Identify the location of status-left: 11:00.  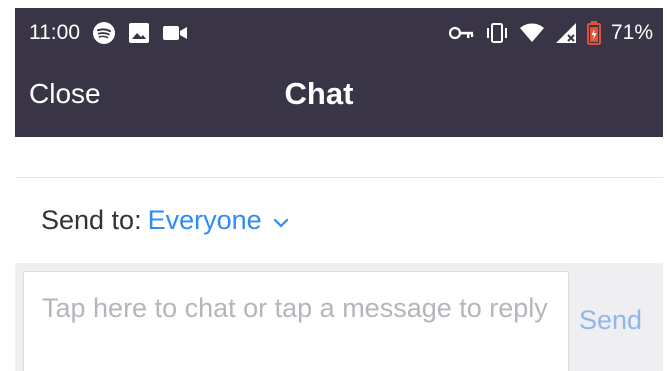
(108, 33).